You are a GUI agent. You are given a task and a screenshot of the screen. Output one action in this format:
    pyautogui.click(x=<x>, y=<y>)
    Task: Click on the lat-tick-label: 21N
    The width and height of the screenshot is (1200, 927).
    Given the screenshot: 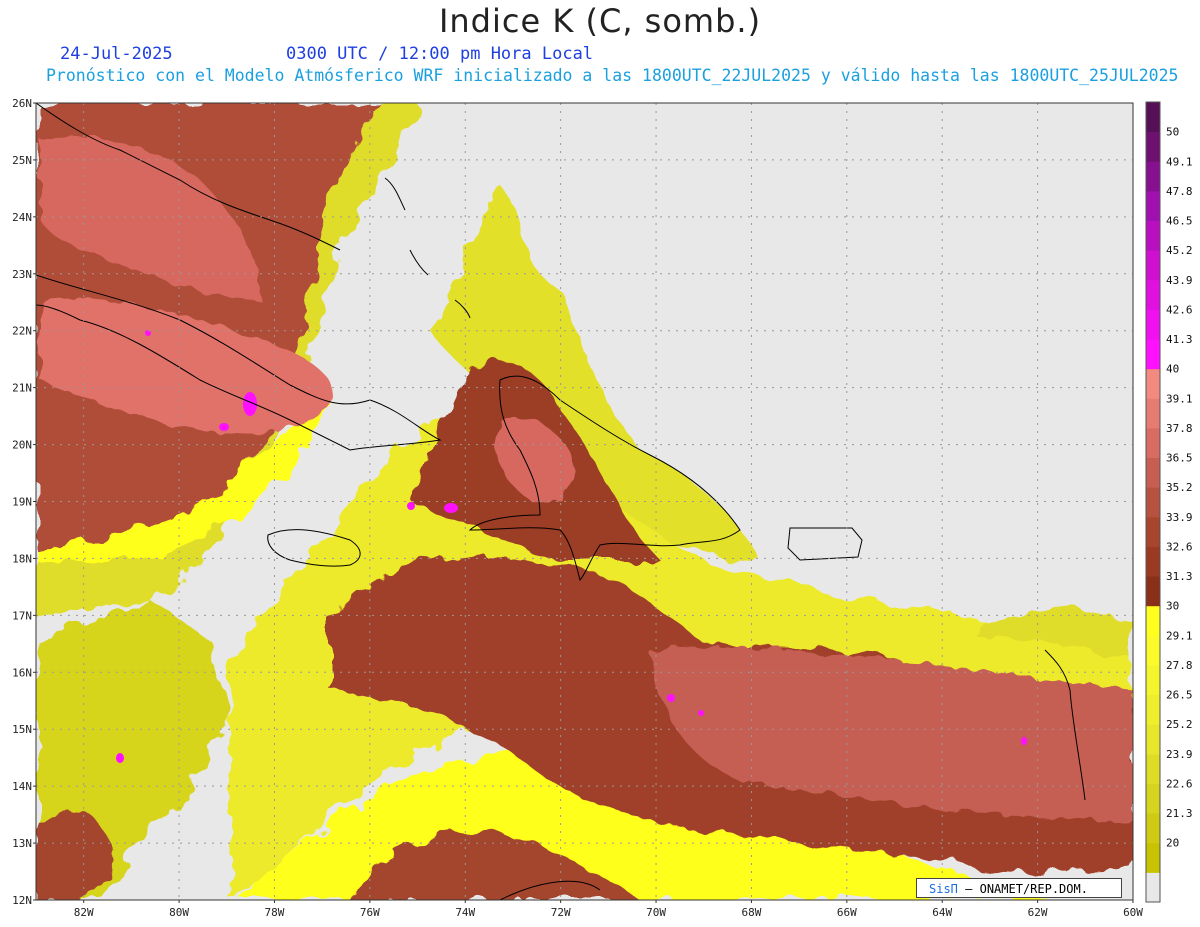 What is the action you would take?
    pyautogui.click(x=22, y=388)
    